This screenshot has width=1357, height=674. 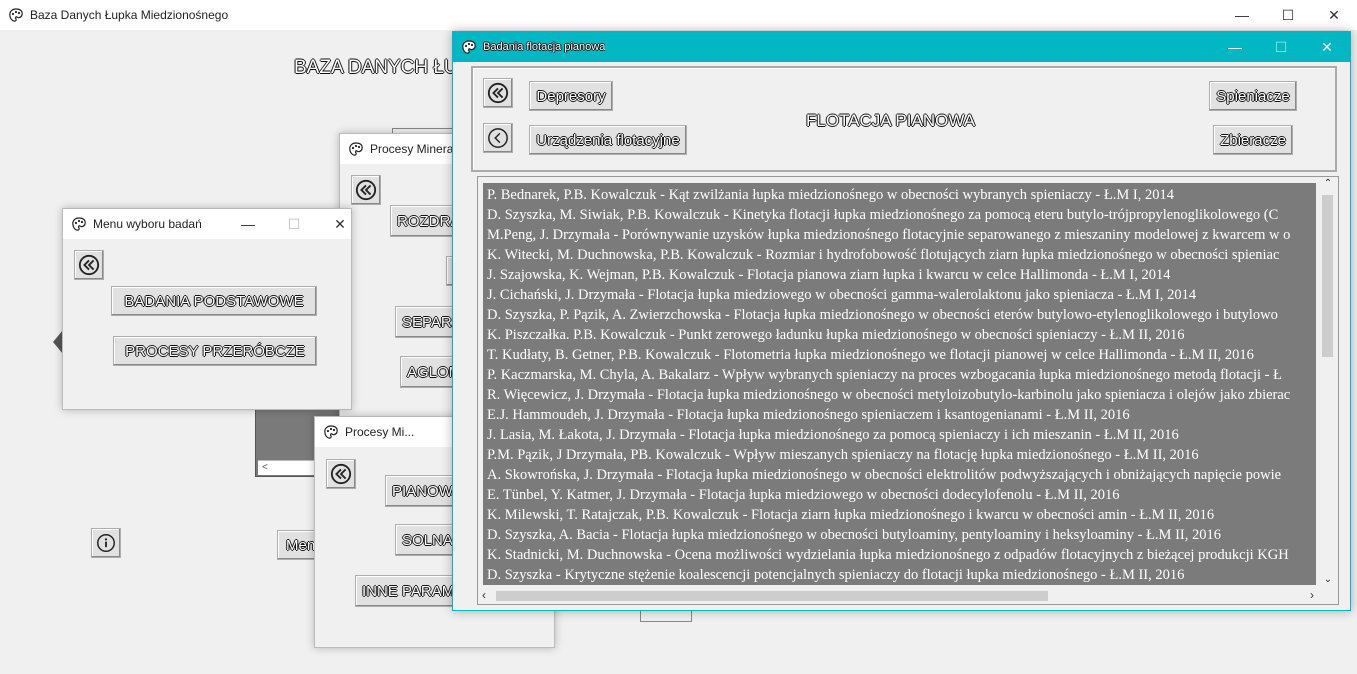 What do you see at coordinates (901, 47) in the screenshot?
I see `flotacja-titlebar: Badania flotacja pianowa — ☐ ✕` at bounding box center [901, 47].